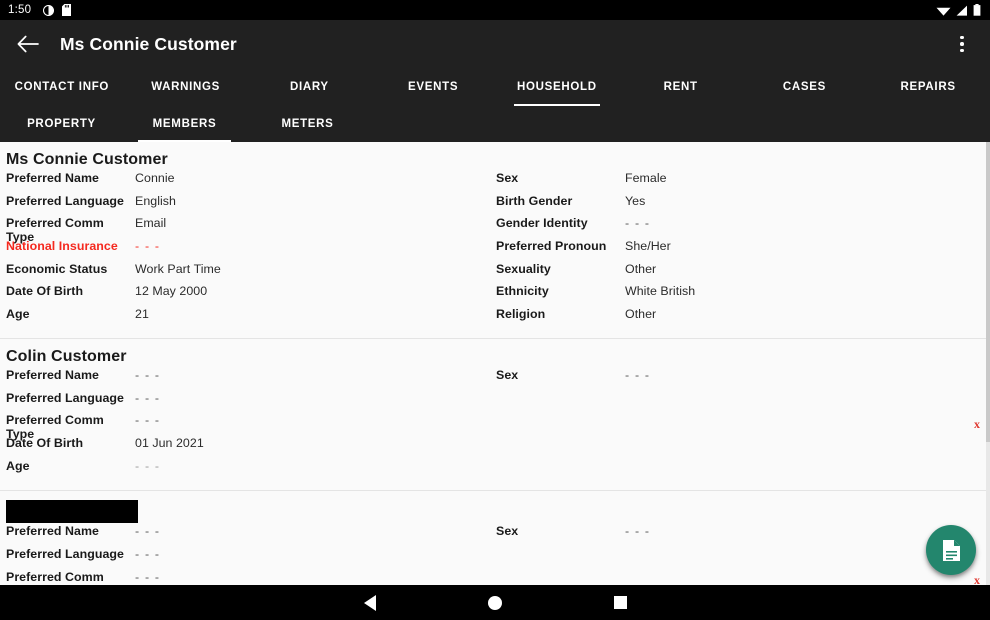 The height and width of the screenshot is (620, 990). What do you see at coordinates (495, 124) in the screenshot?
I see `secondary-tab-bar: PROPERTY MEMBERS METERS` at bounding box center [495, 124].